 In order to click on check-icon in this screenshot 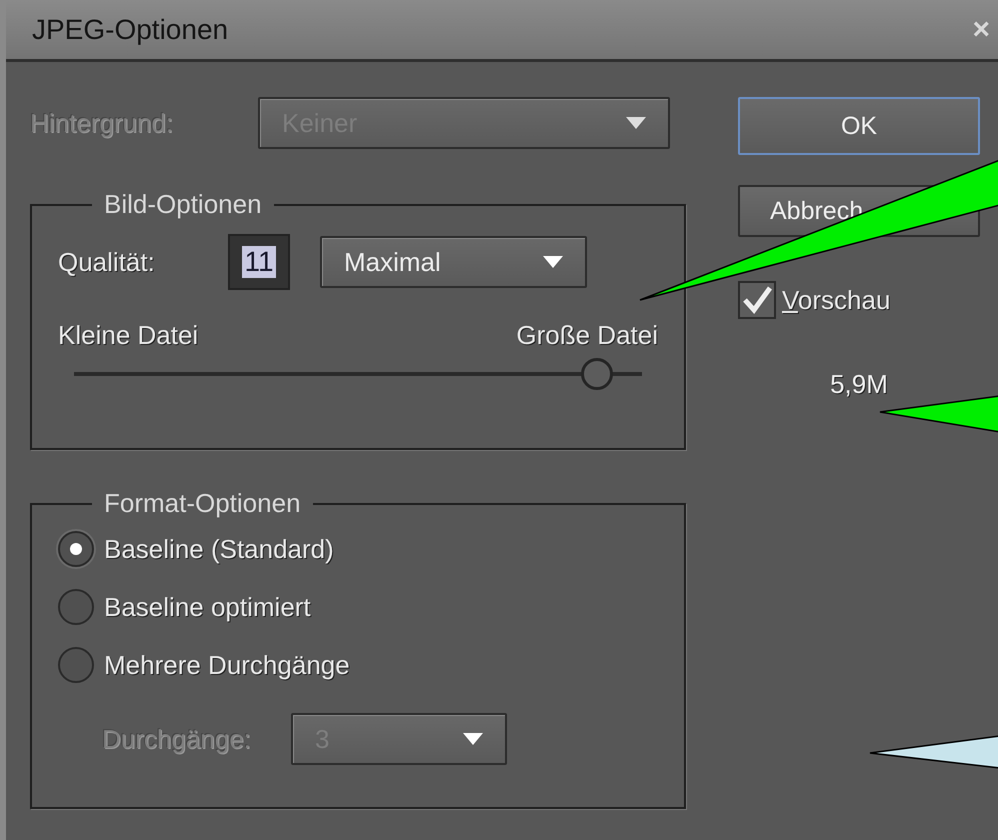, I will do `click(757, 300)`.